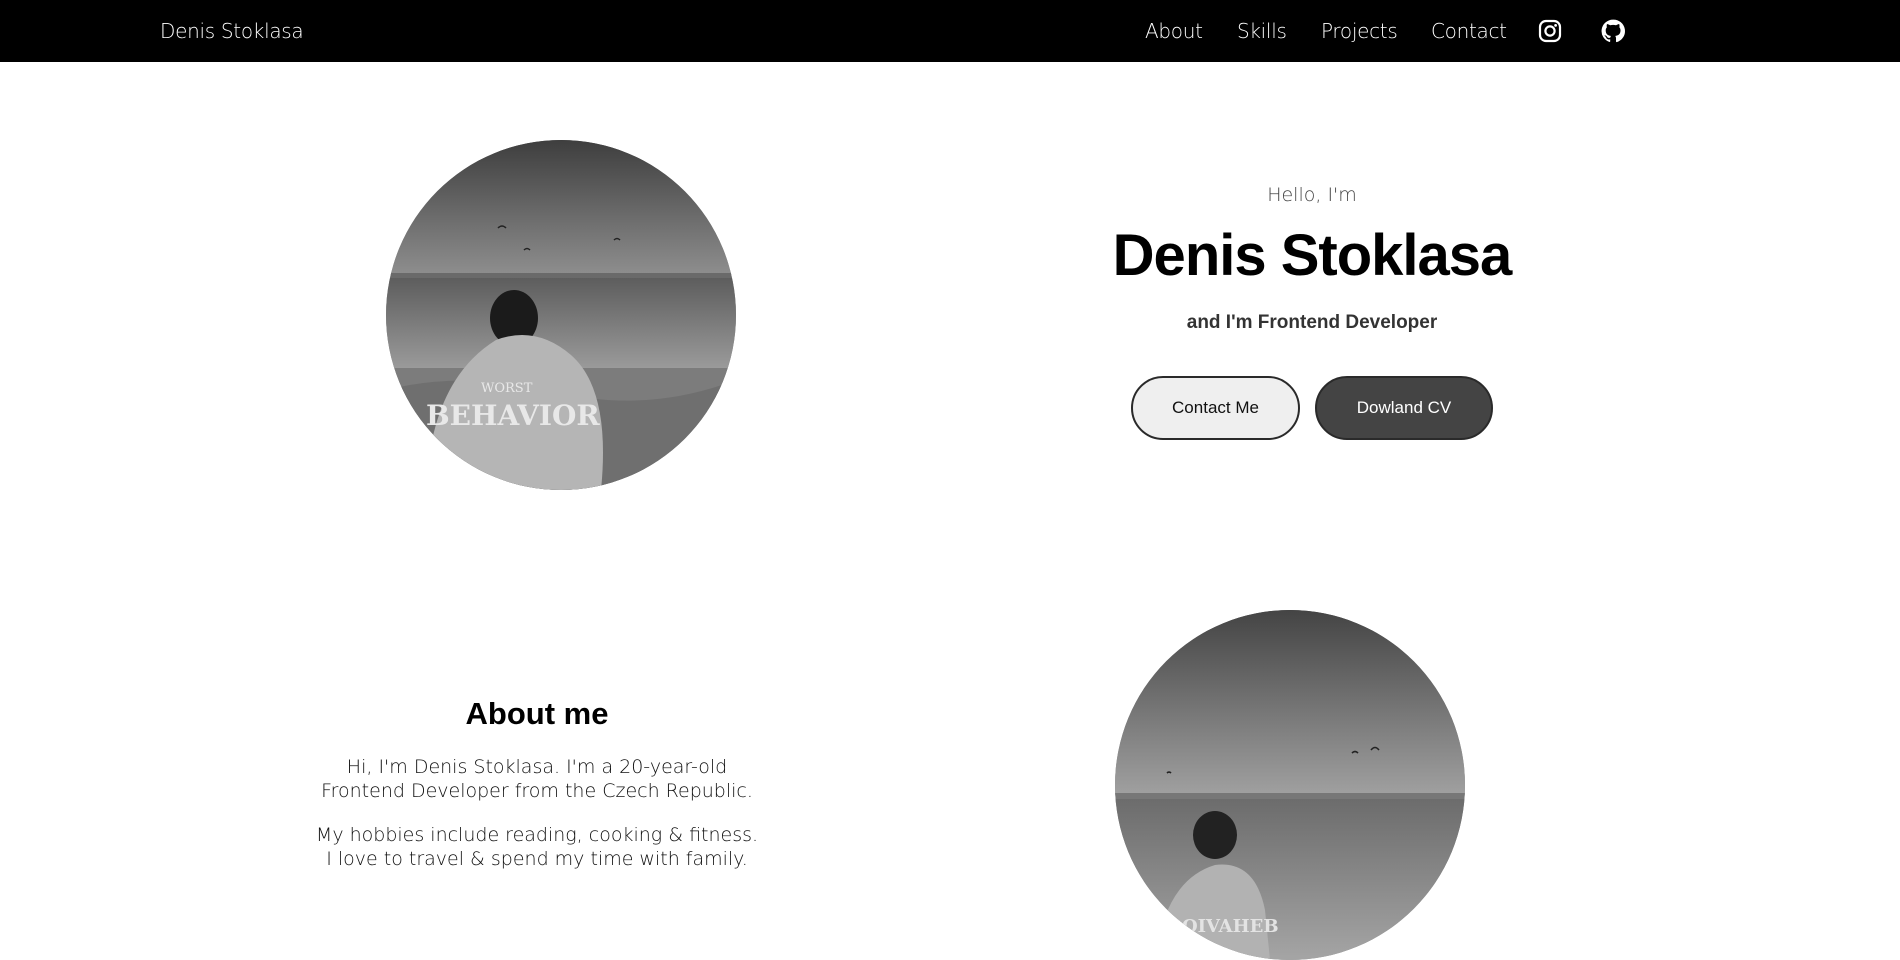  I want to click on hero-greeting: Hello, I'm, so click(1312, 195).